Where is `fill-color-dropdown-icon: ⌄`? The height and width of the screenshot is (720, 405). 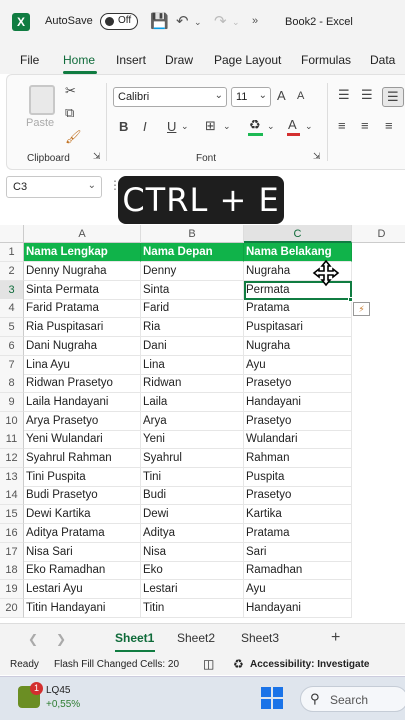
fill-color-dropdown-icon: ⌄ is located at coordinates (271, 126).